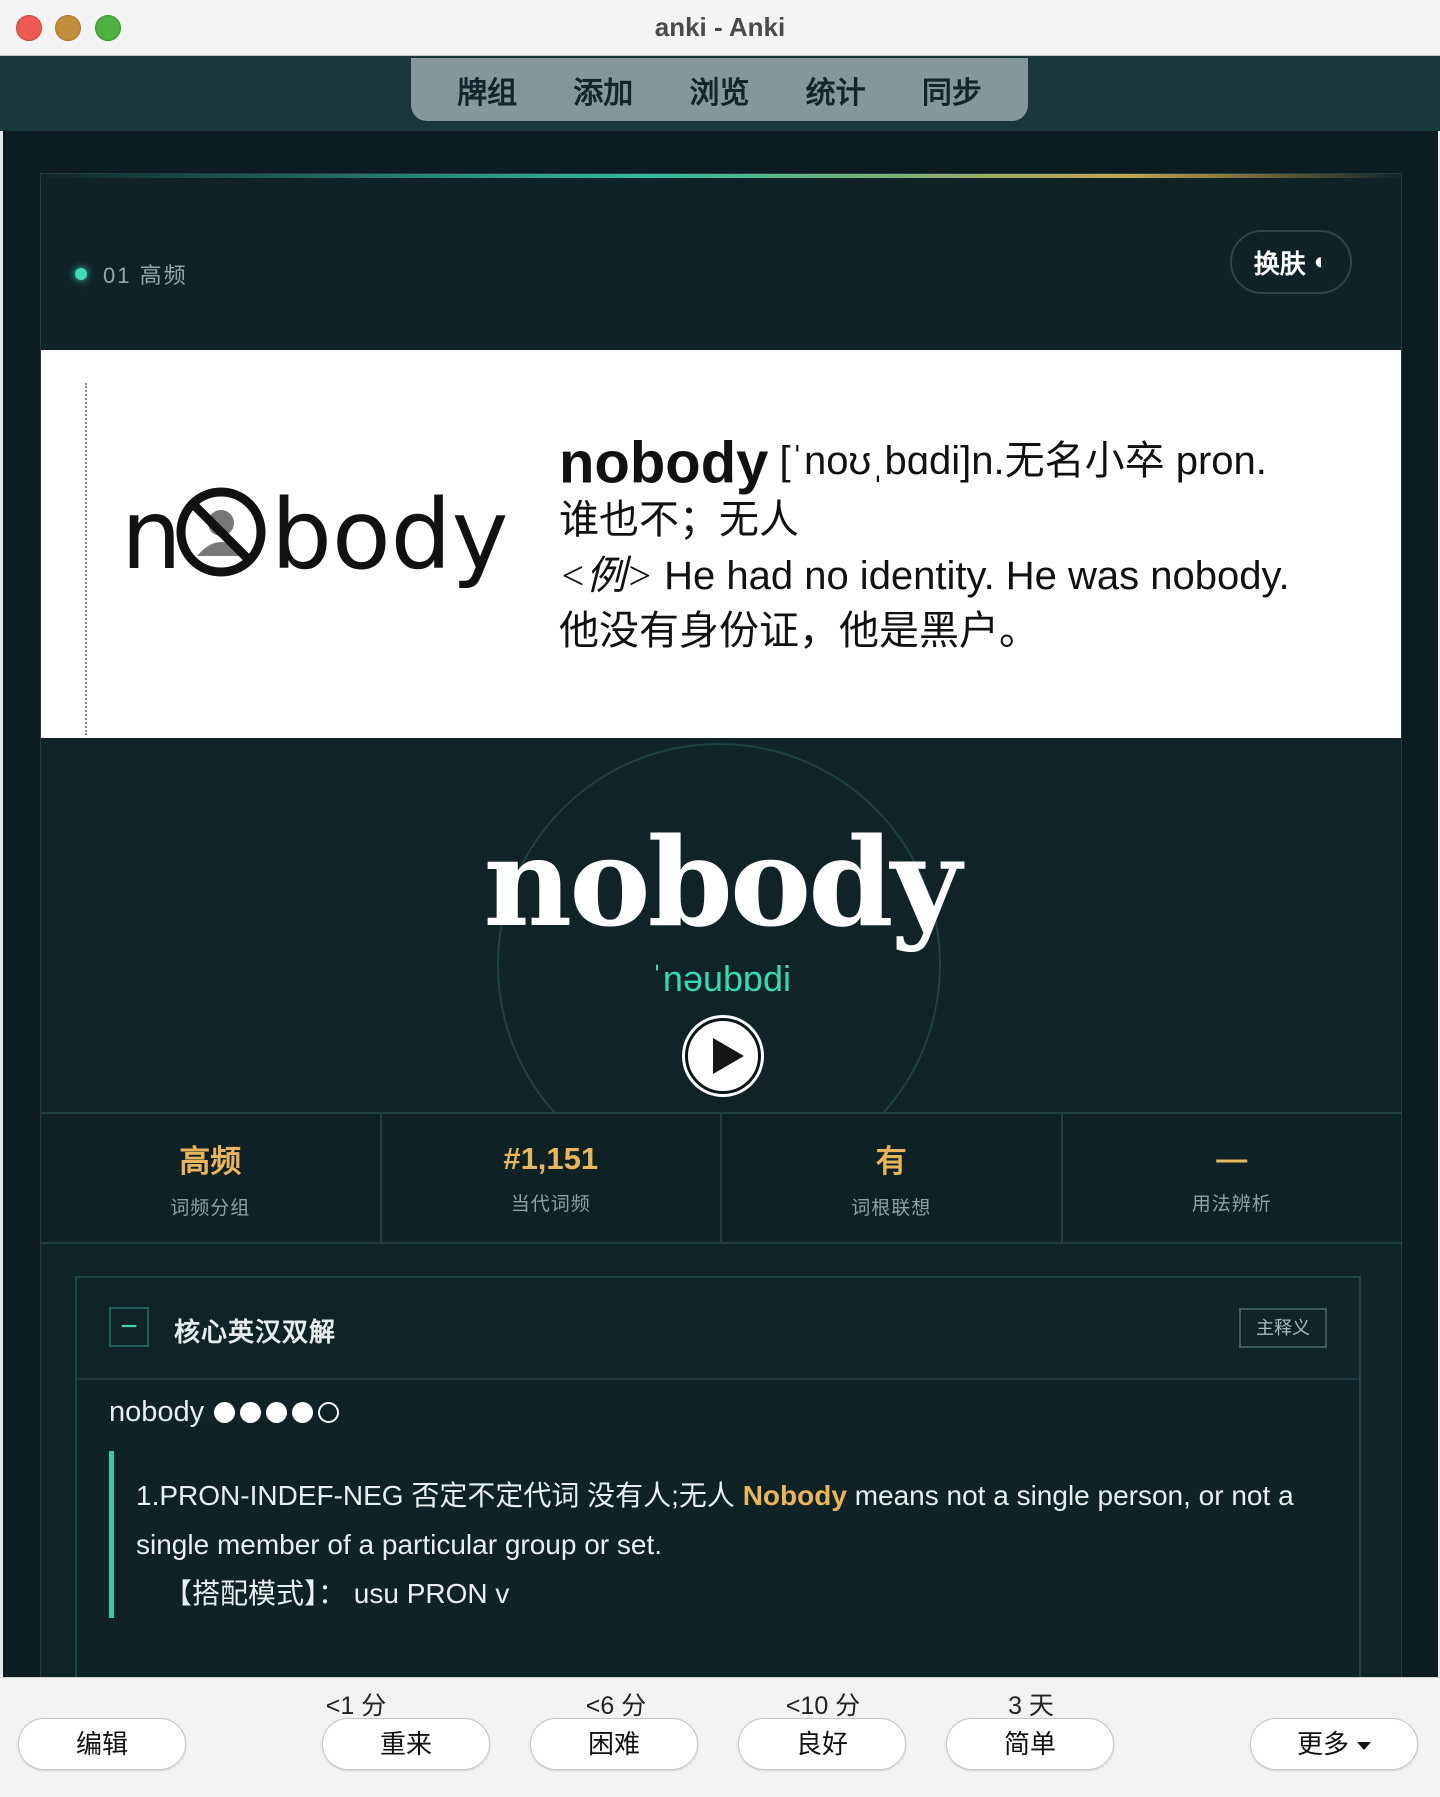 This screenshot has width=1440, height=1797. I want to click on logo-prefix: n, so click(151, 535).